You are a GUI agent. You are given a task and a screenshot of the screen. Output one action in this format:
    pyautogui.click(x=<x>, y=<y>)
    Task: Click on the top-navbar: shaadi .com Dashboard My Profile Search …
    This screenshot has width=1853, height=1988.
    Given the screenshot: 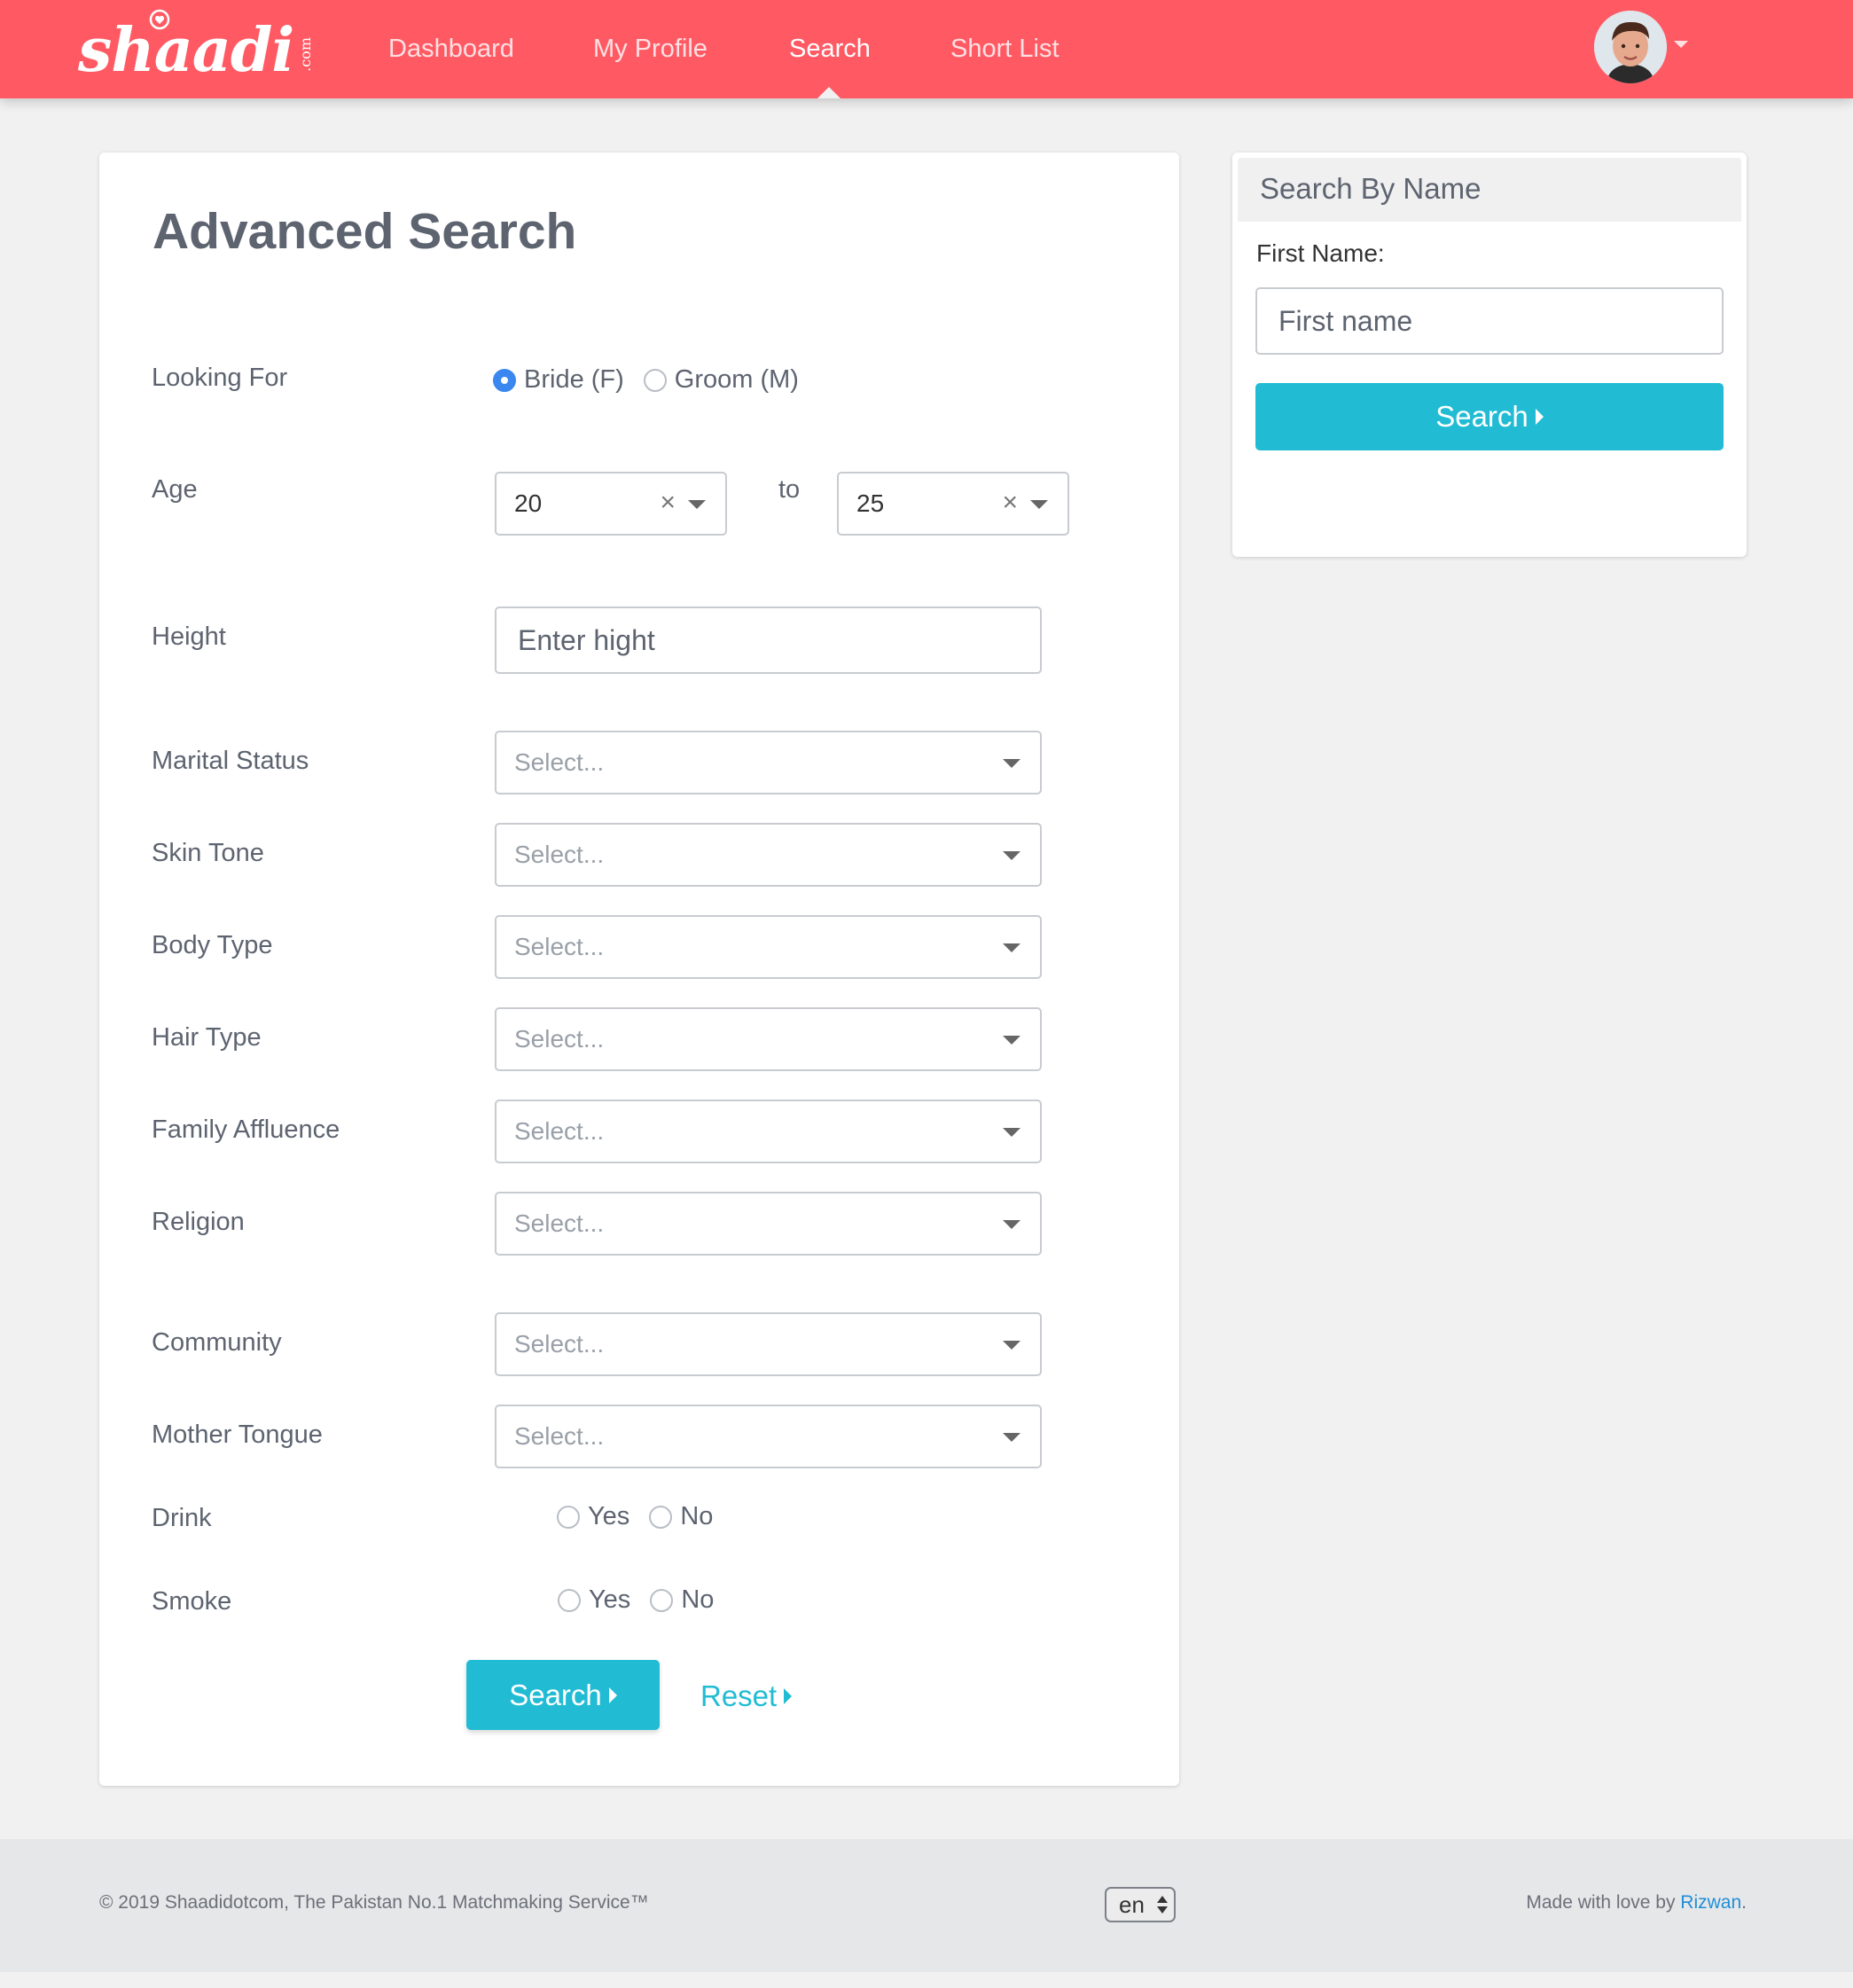 What is the action you would take?
    pyautogui.click(x=926, y=49)
    